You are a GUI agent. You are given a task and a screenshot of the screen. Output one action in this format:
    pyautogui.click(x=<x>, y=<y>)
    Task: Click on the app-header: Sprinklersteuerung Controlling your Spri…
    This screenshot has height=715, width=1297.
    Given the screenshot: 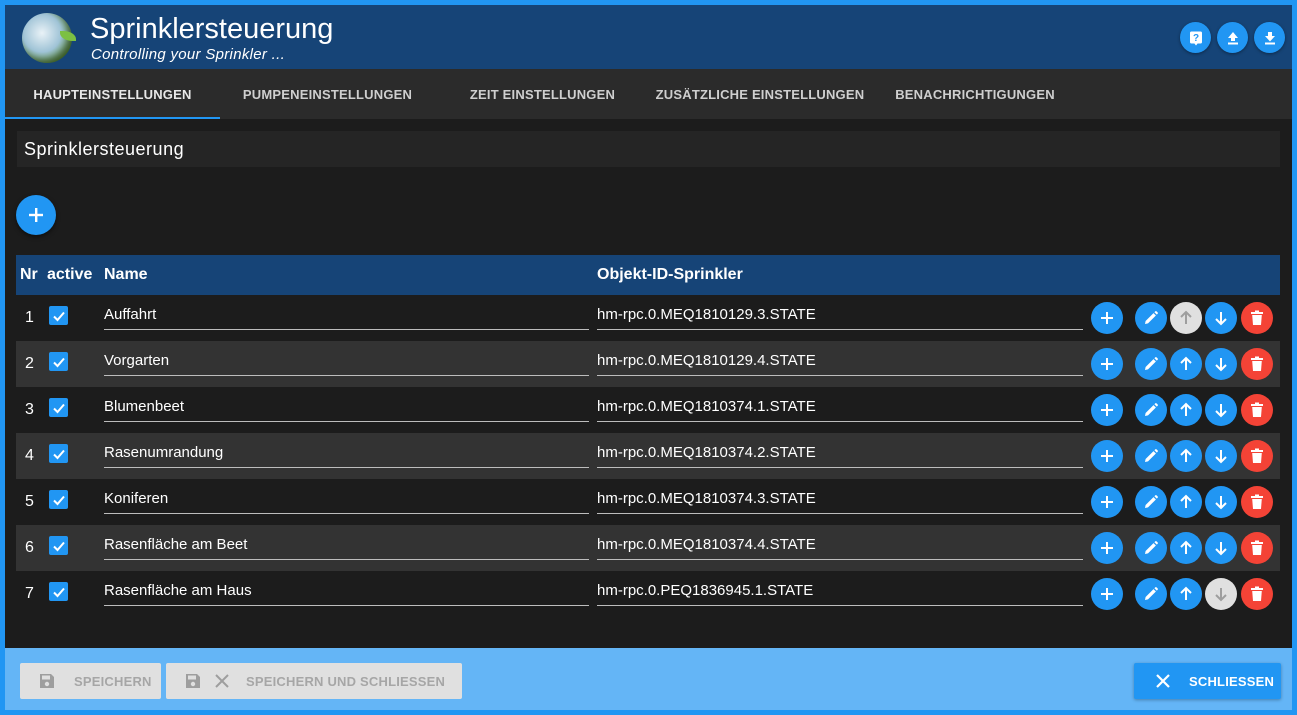 What is the action you would take?
    pyautogui.click(x=648, y=37)
    